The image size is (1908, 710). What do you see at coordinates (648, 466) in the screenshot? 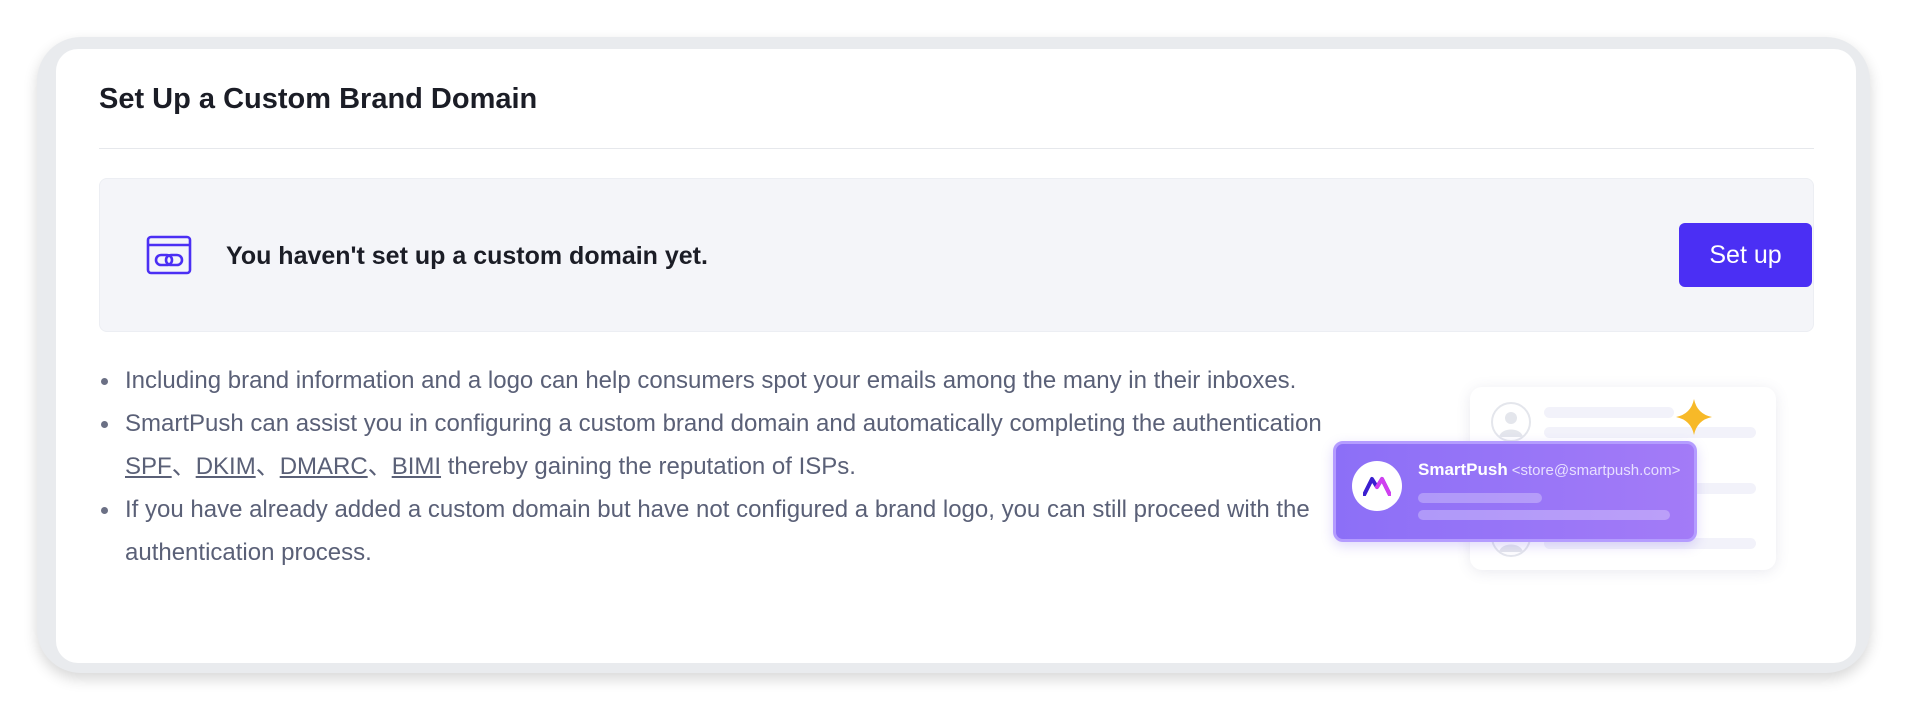
I see `list-item-text: thereby gaining the reputation of ISPs.` at bounding box center [648, 466].